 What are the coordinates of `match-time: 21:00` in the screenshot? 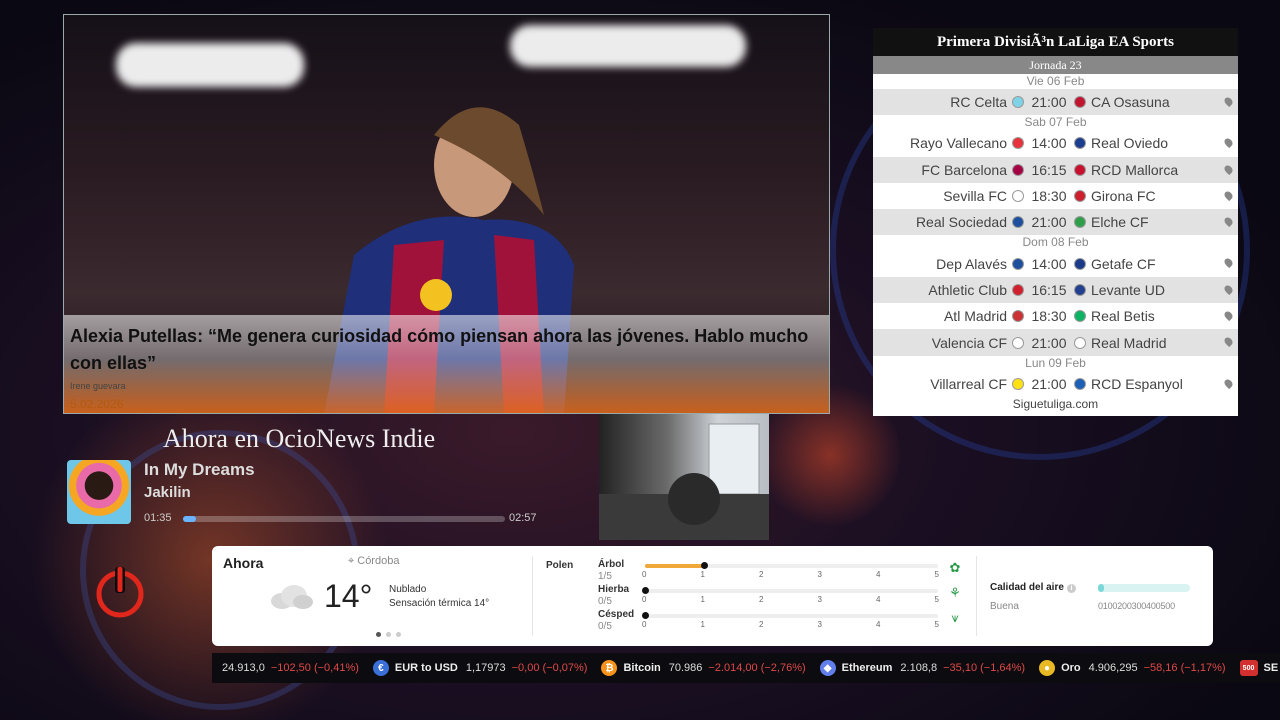 It's located at (1049, 383).